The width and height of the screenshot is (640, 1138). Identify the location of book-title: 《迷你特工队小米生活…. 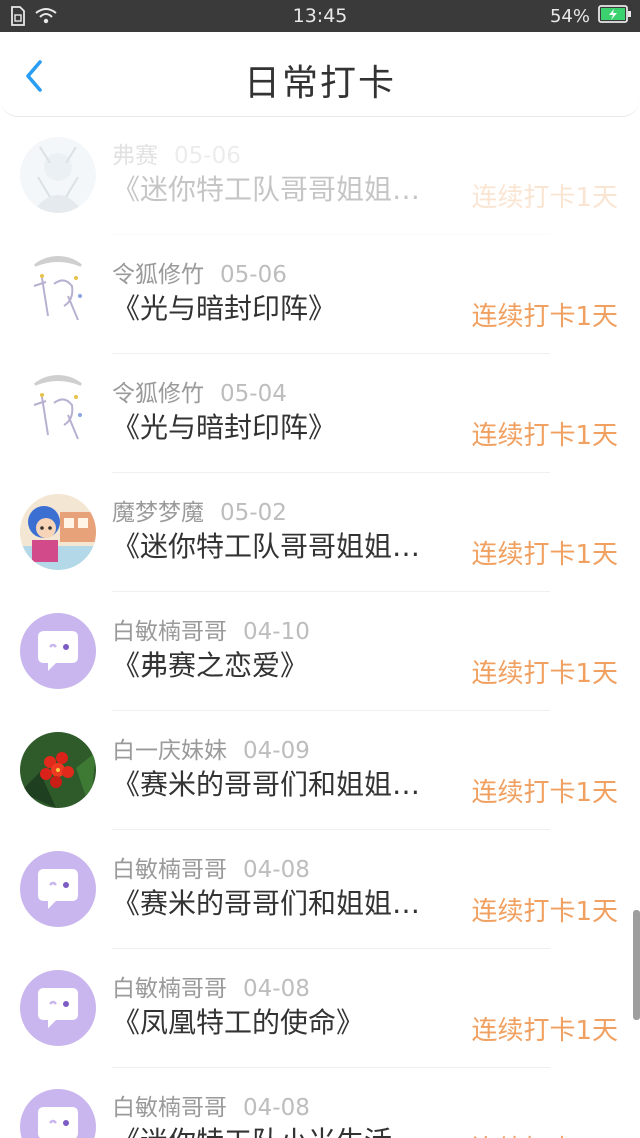
(282, 1129).